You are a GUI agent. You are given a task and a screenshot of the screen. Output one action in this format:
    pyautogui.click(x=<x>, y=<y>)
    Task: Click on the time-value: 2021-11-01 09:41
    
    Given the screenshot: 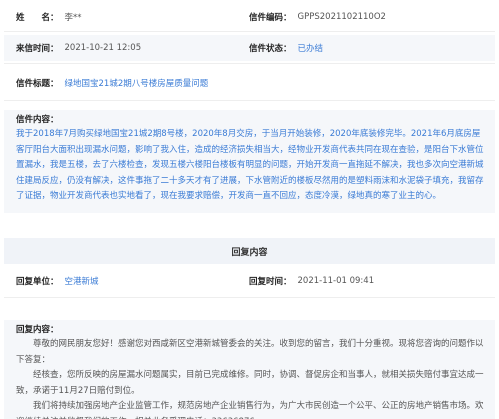 What is the action you would take?
    pyautogui.click(x=336, y=281)
    